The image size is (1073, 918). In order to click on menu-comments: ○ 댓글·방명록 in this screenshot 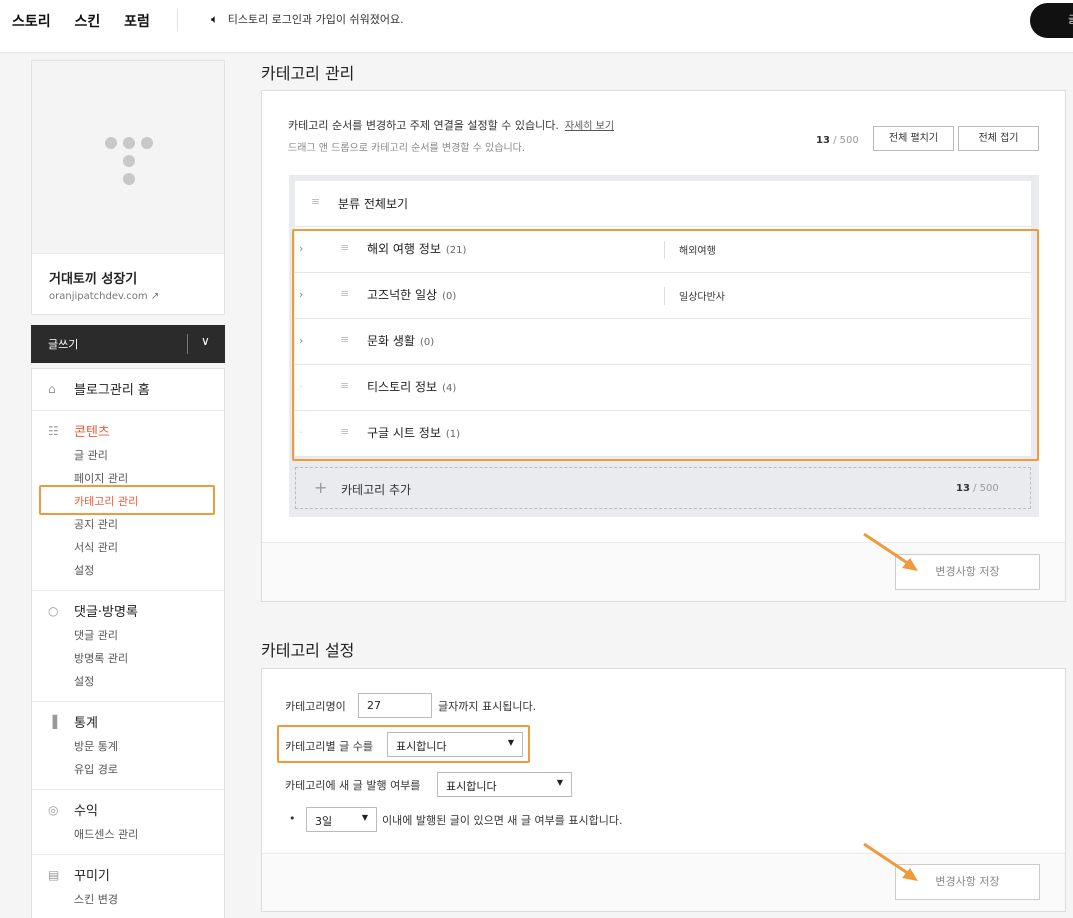, I will do `click(136, 611)`.